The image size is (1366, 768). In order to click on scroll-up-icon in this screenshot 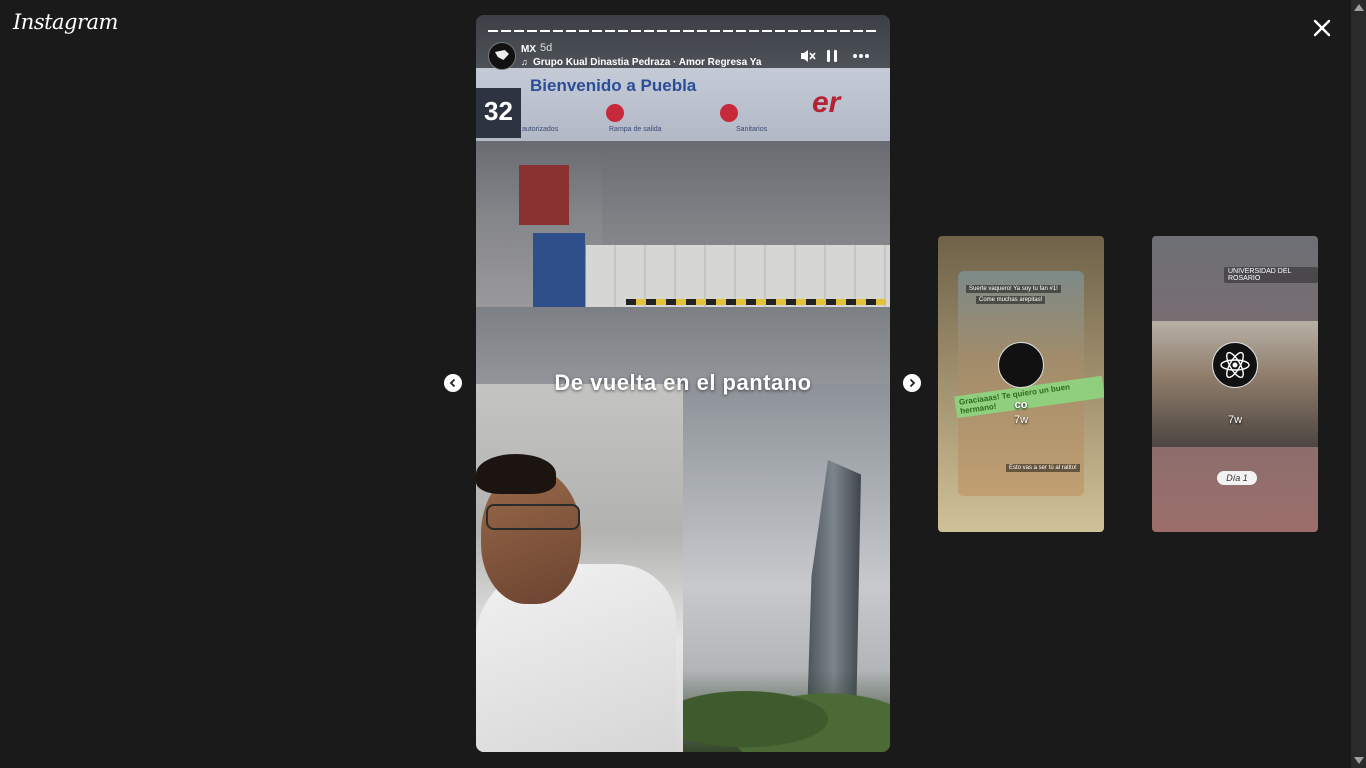, I will do `click(1359, 7)`.